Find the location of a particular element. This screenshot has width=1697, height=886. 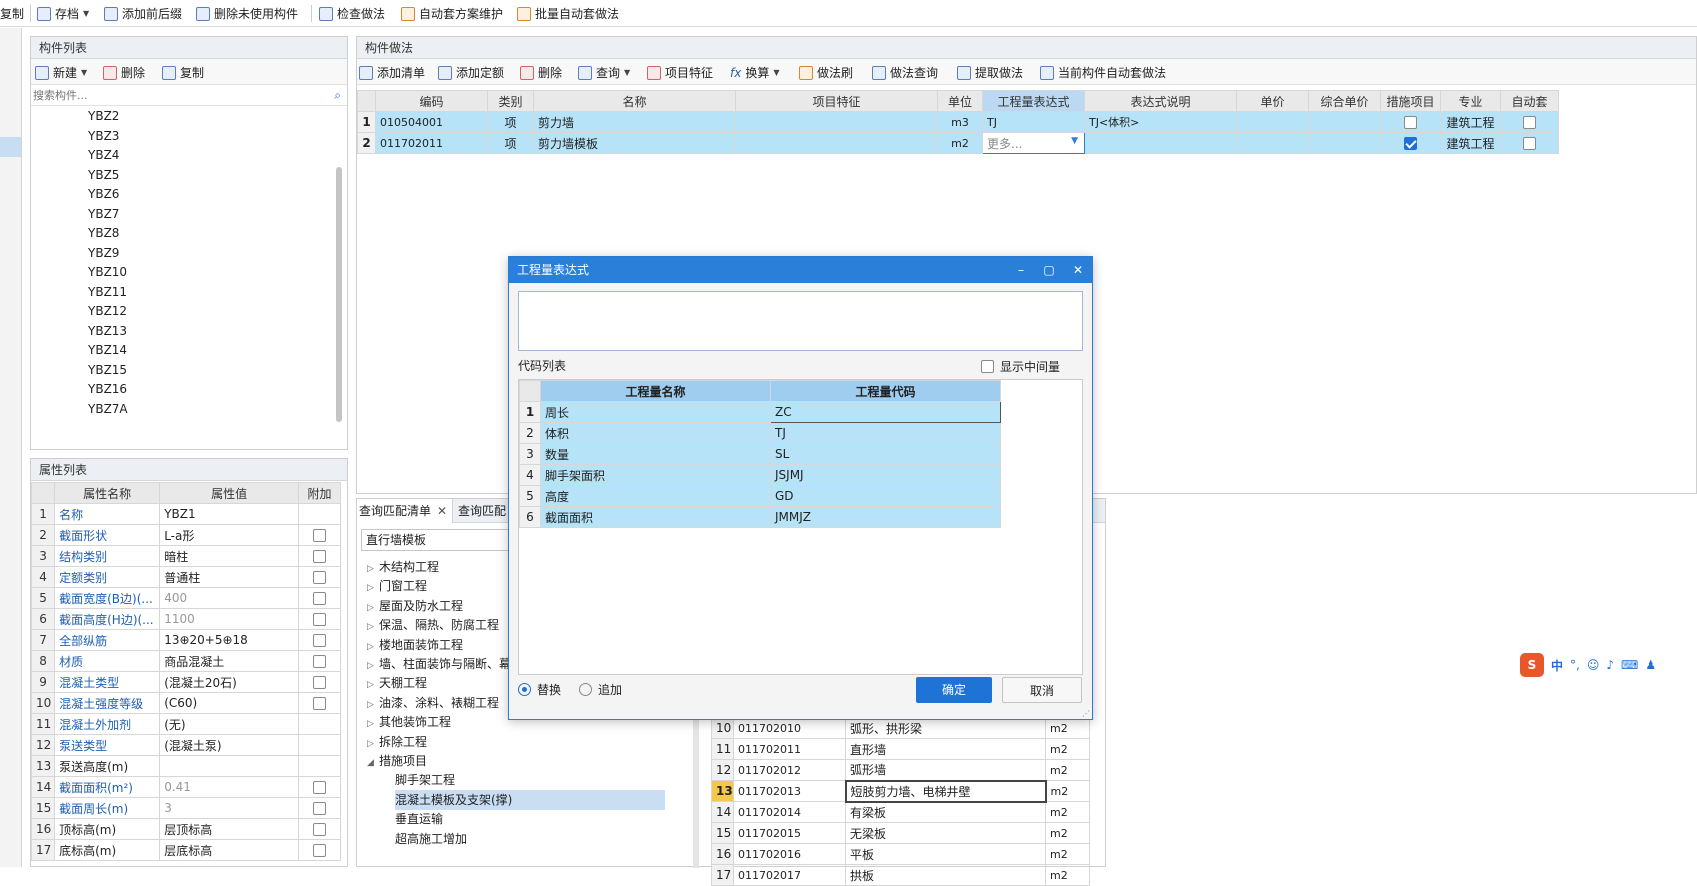

maximize-icon: ▢ is located at coordinates (1049, 270).